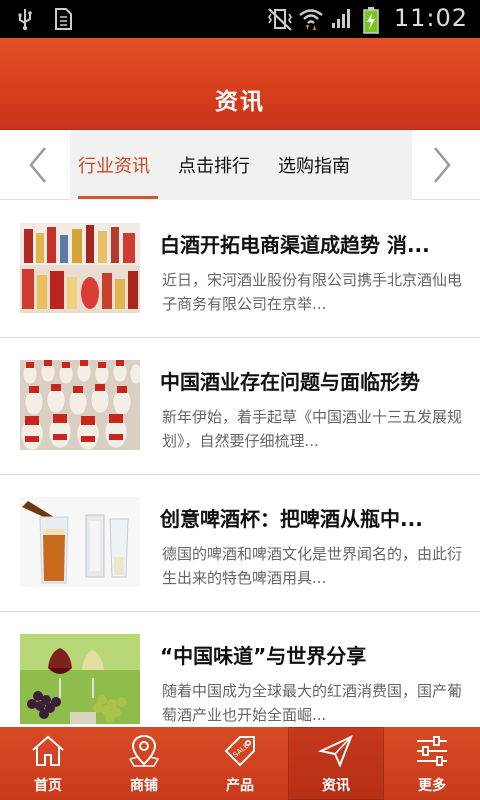  I want to click on tabs-next-button, so click(445, 165).